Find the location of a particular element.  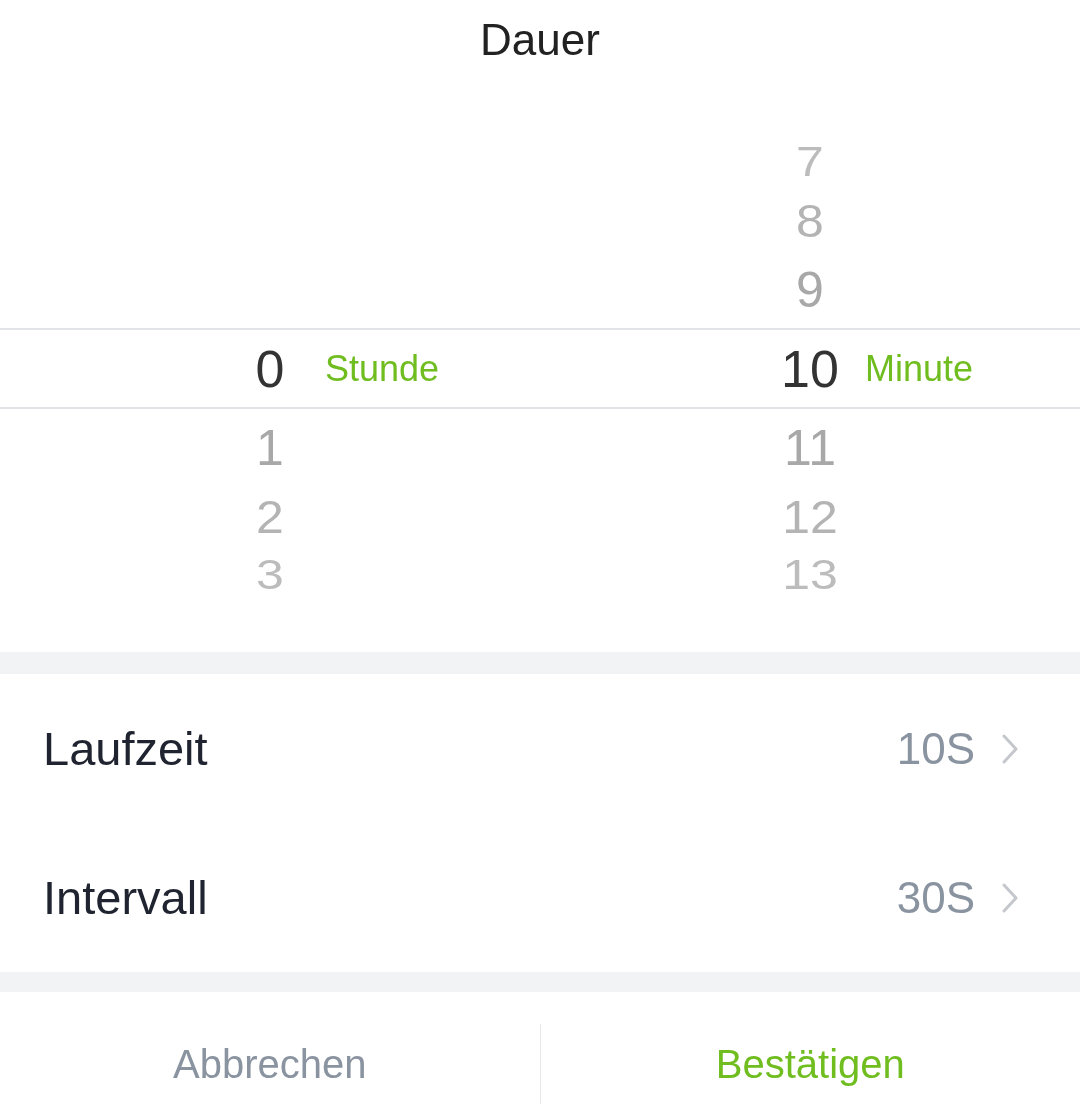

picker-value: 2 is located at coordinates (270, 516).